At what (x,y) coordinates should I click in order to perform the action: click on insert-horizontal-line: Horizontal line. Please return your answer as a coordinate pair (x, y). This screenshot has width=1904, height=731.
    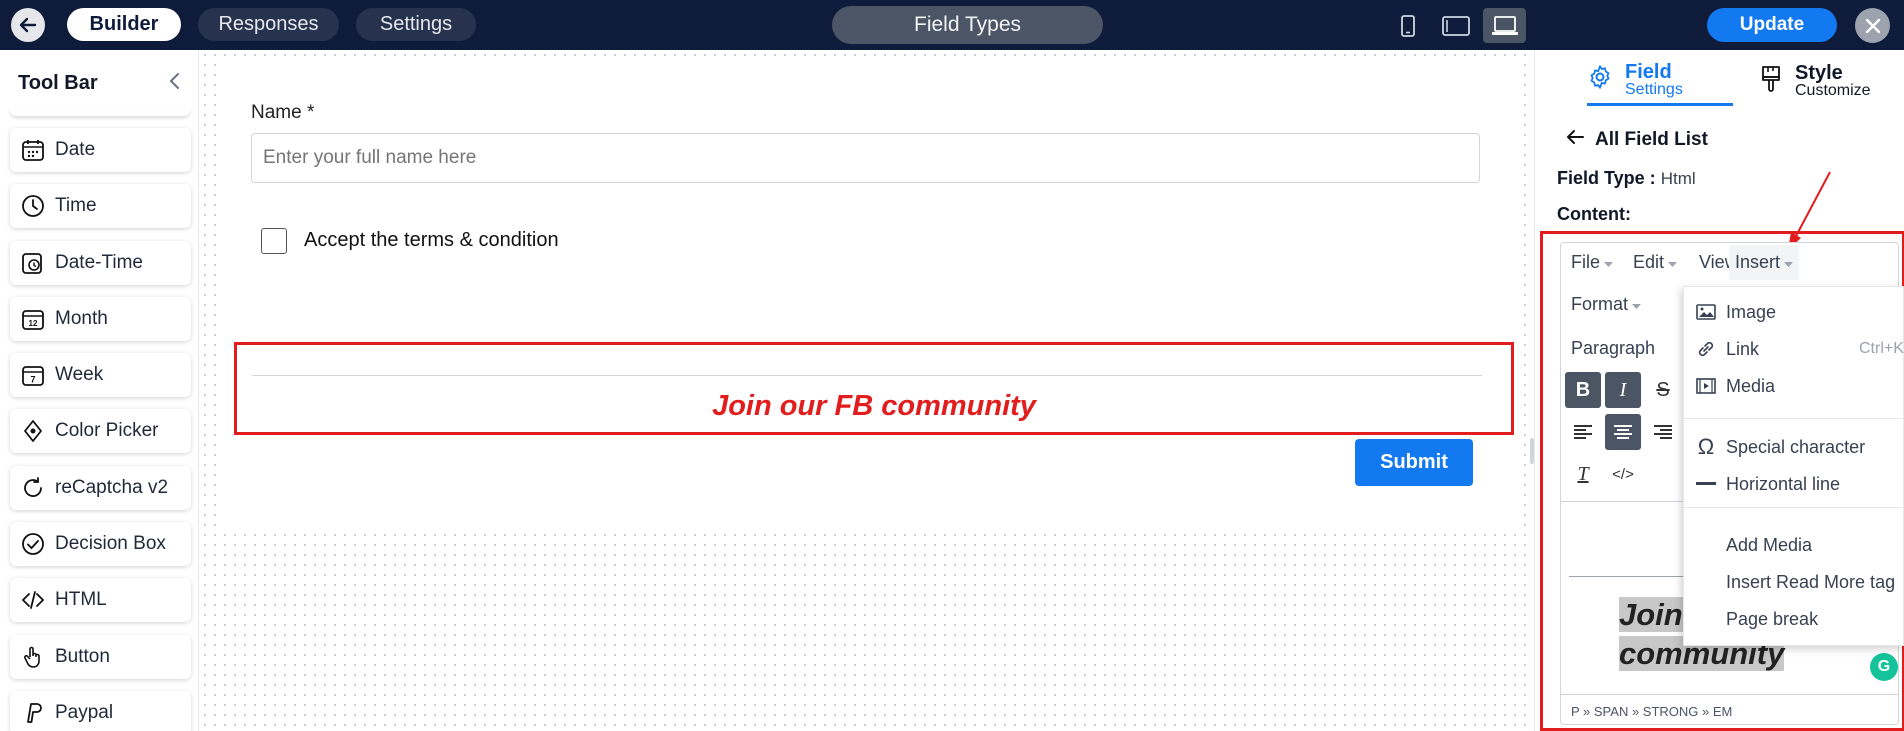
    Looking at the image, I should click on (1794, 484).